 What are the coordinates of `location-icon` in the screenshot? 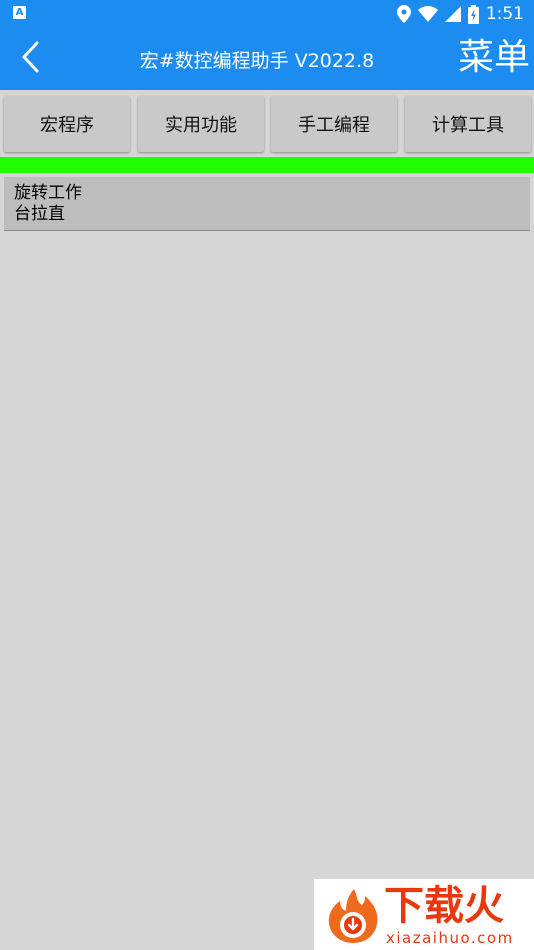 It's located at (403, 14).